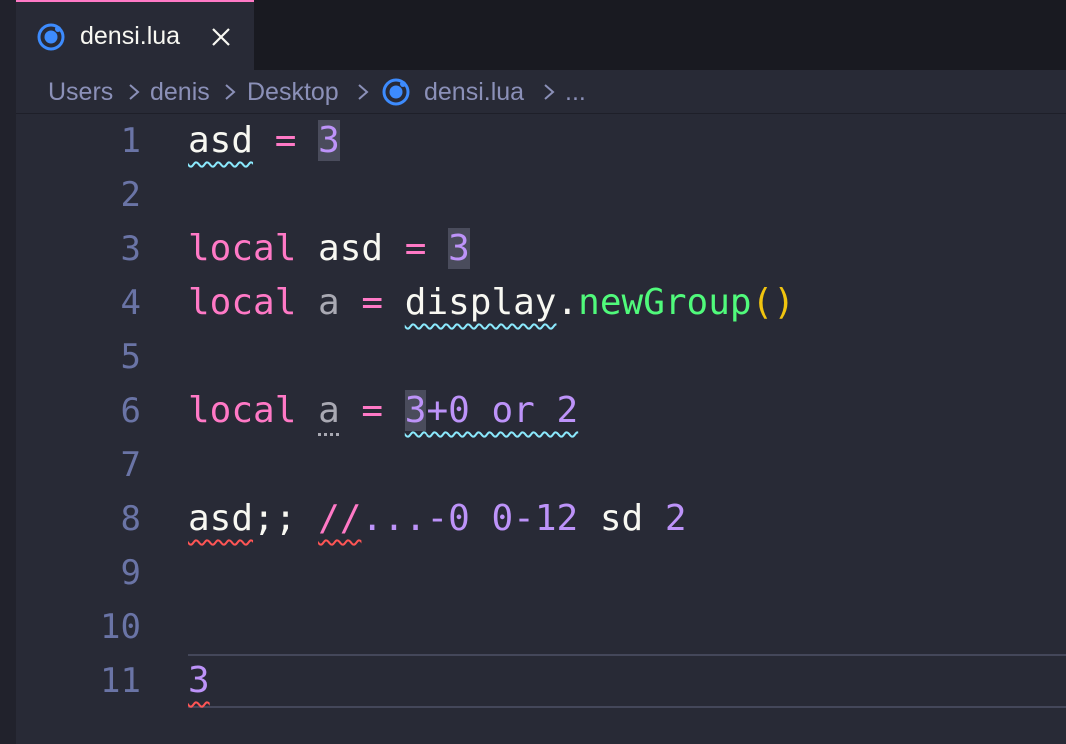 The width and height of the screenshot is (1066, 744). I want to click on code-line-6: local a = 3+0 or 2, so click(383, 411).